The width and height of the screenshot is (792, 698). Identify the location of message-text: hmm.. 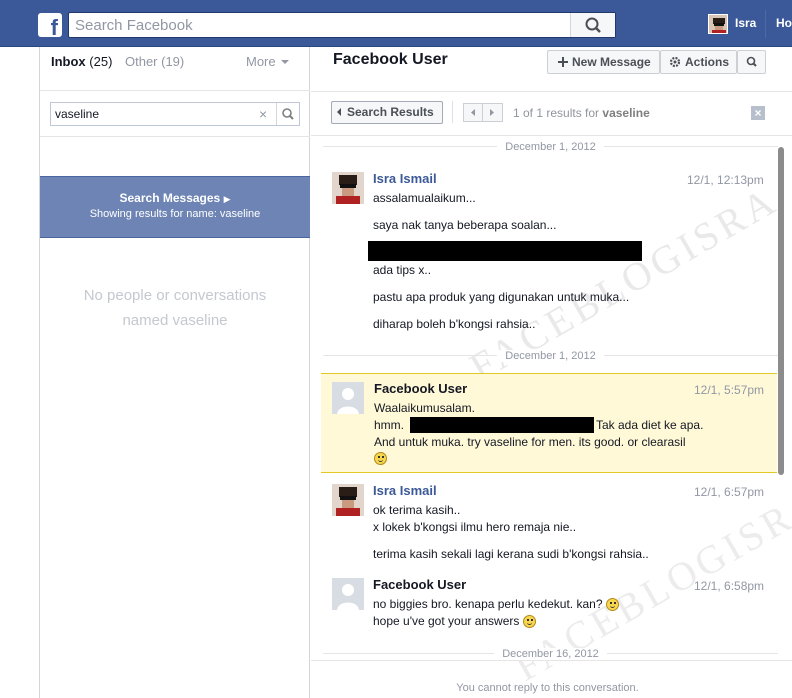
(389, 425).